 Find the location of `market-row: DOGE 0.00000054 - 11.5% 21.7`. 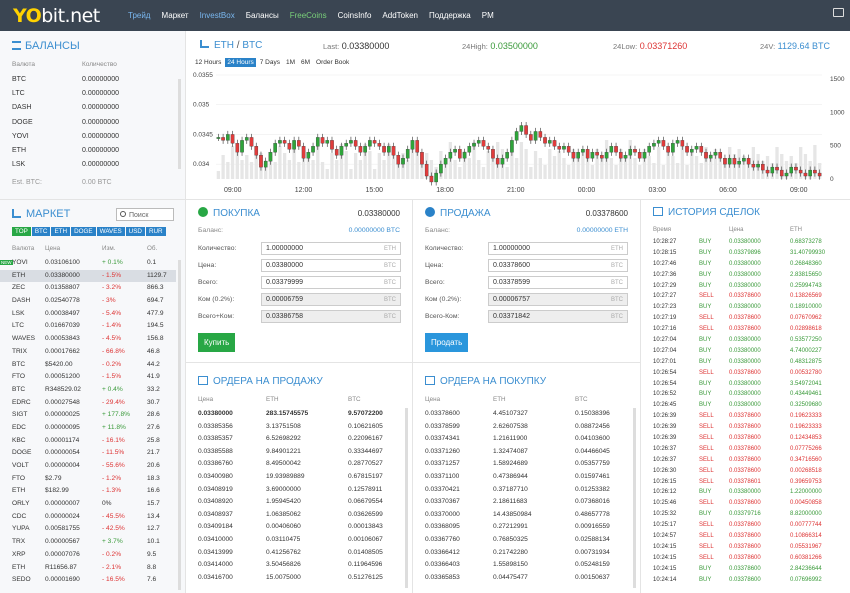

market-row: DOGE 0.00000054 - 11.5% 21.7 is located at coordinates (88, 453).